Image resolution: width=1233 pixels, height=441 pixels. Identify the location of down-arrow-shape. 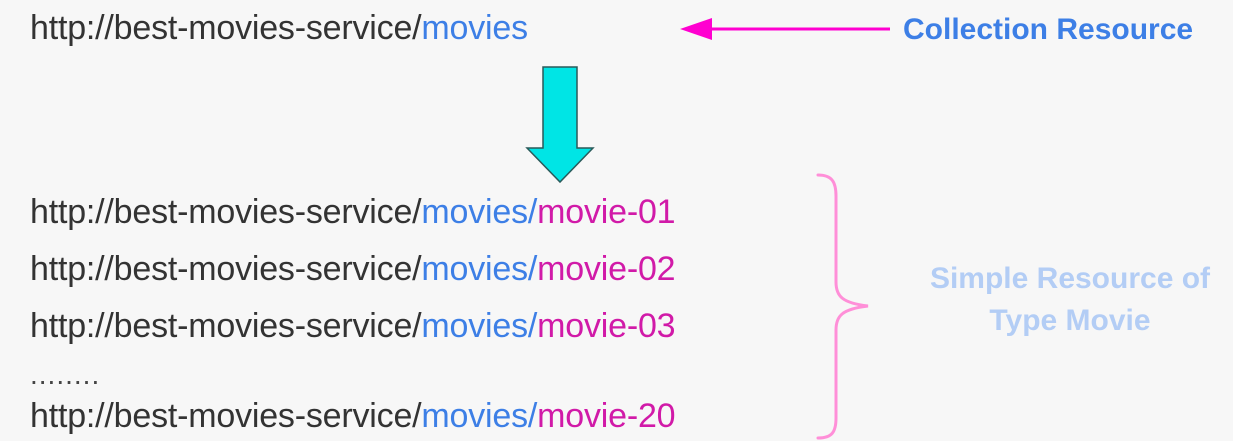
(560, 125).